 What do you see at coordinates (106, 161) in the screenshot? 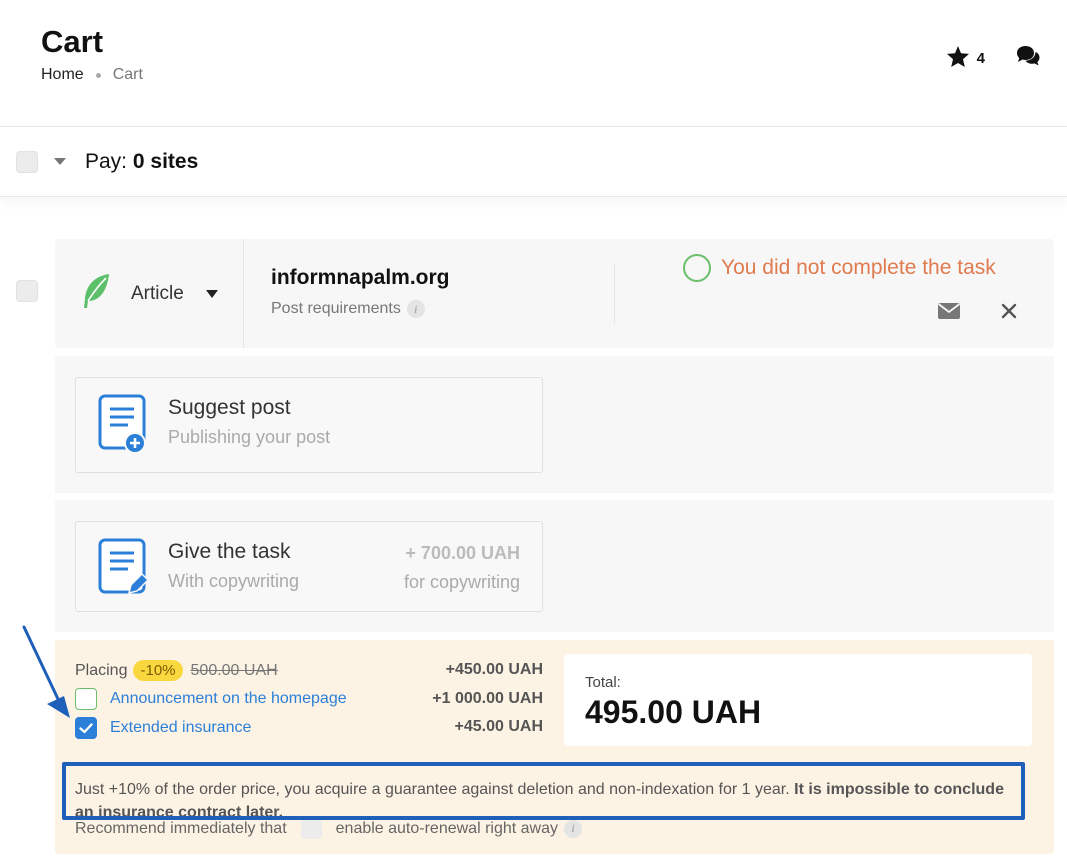
I see `pay-label: Pay:` at bounding box center [106, 161].